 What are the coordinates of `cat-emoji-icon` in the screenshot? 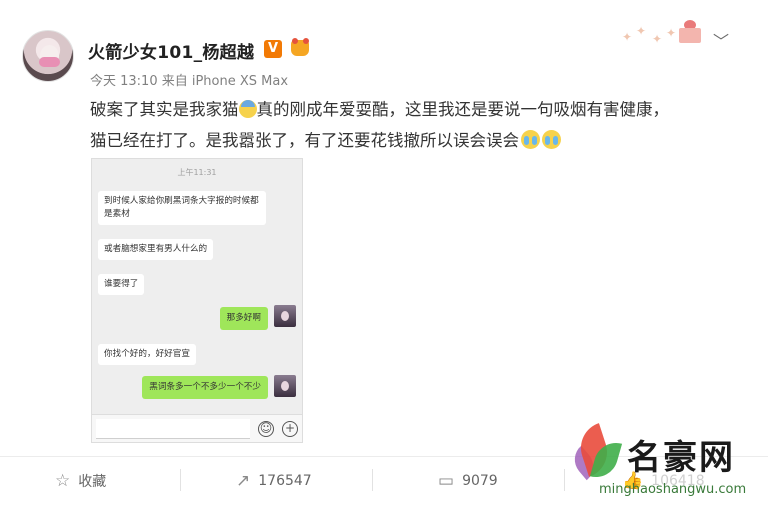 It's located at (247, 109).